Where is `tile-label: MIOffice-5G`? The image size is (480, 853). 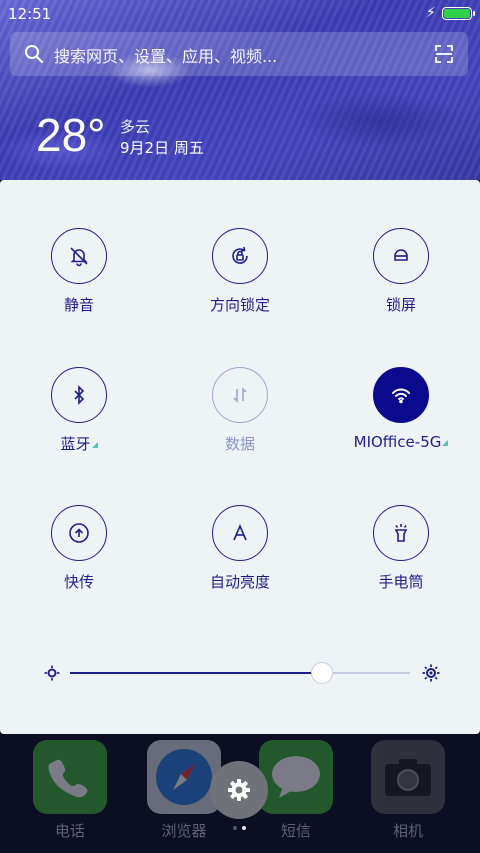 tile-label: MIOffice-5G is located at coordinates (401, 442).